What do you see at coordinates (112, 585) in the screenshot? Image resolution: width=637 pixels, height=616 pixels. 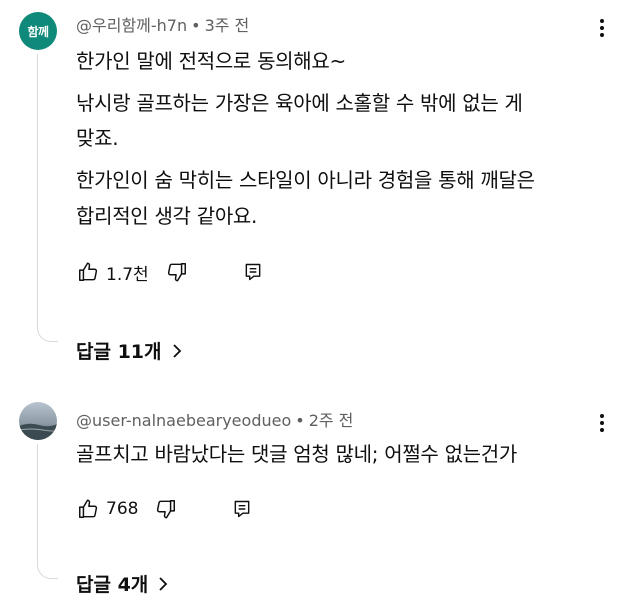 I see `replies-label: 답글 4개` at bounding box center [112, 585].